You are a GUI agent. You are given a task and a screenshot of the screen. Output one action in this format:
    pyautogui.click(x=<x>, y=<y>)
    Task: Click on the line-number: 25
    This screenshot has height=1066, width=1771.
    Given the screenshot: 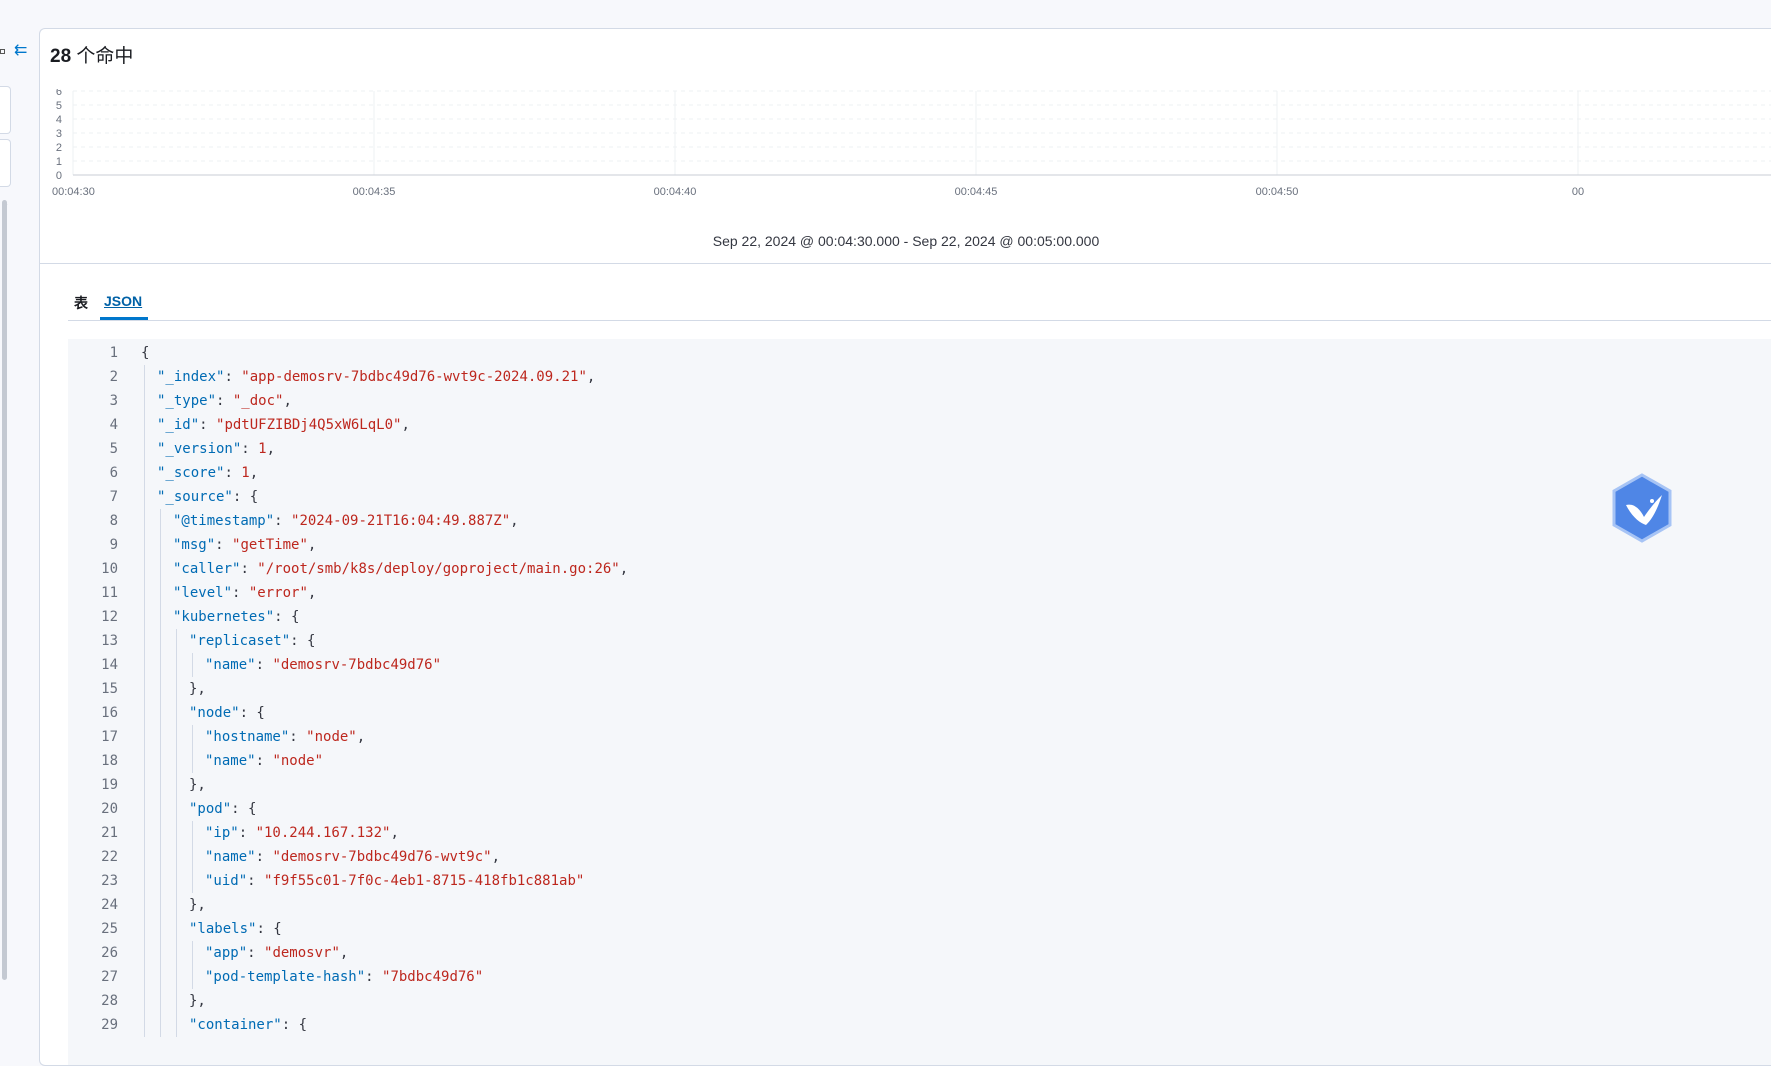 What is the action you would take?
    pyautogui.click(x=109, y=929)
    